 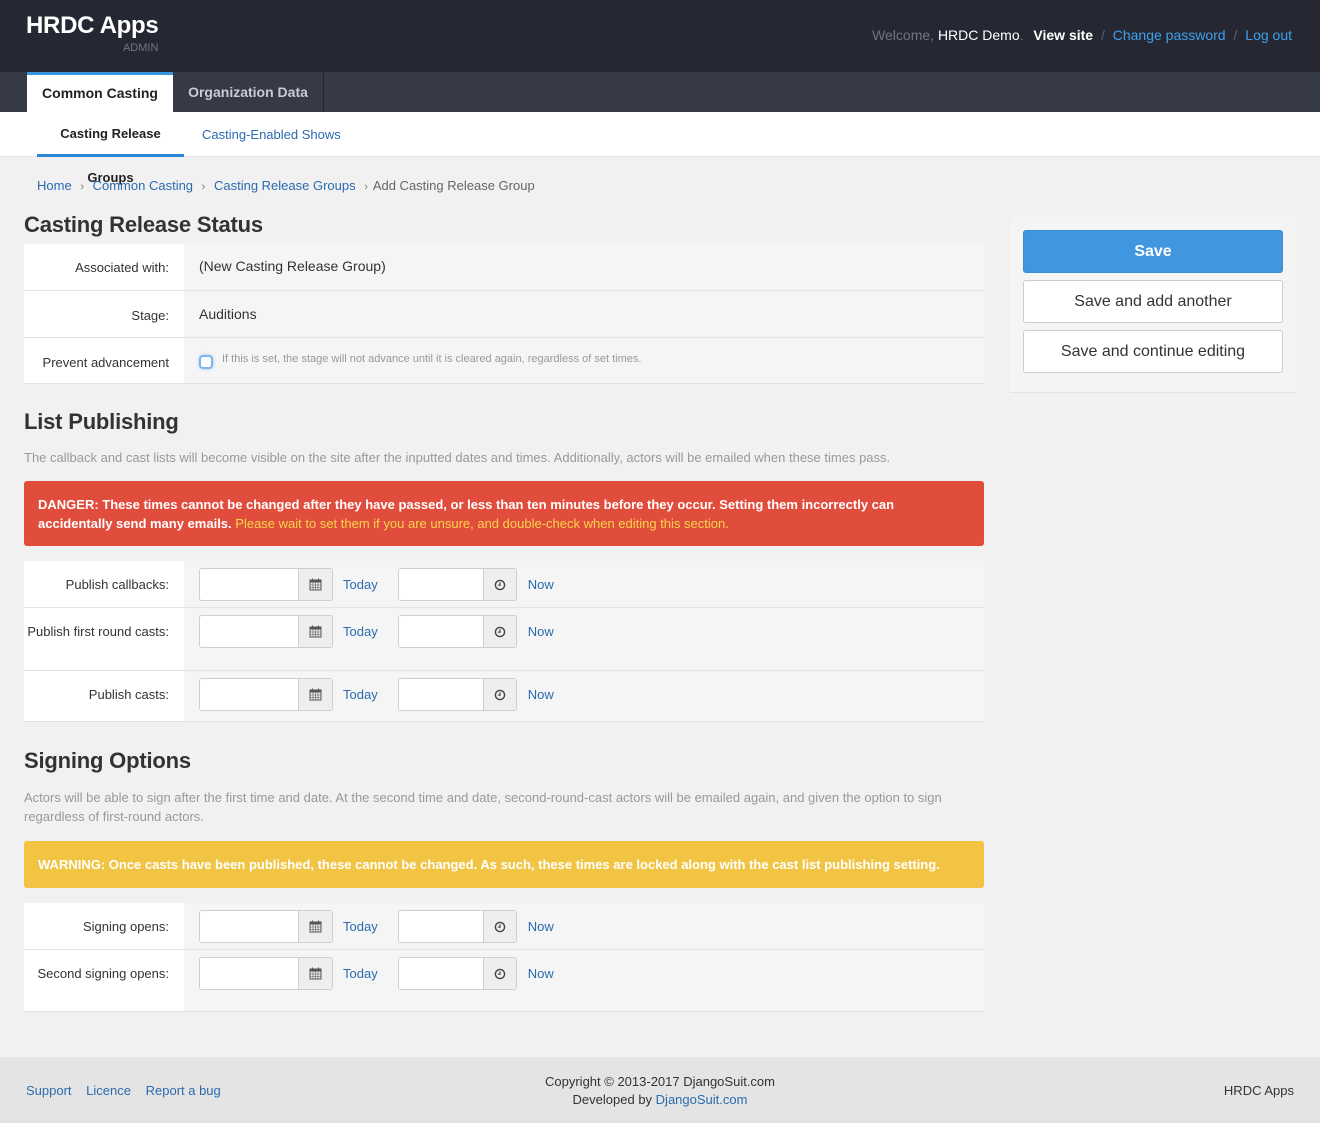 What do you see at coordinates (1153, 301) in the screenshot?
I see `save-and-add-another-button: Save and add another` at bounding box center [1153, 301].